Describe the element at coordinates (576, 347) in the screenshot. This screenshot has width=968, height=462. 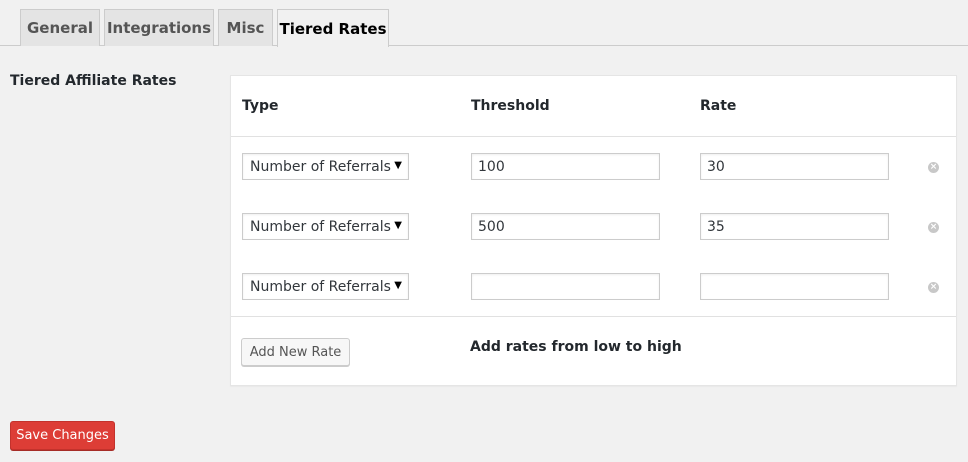
I see `rates-hint: Add rates from low to high` at that location.